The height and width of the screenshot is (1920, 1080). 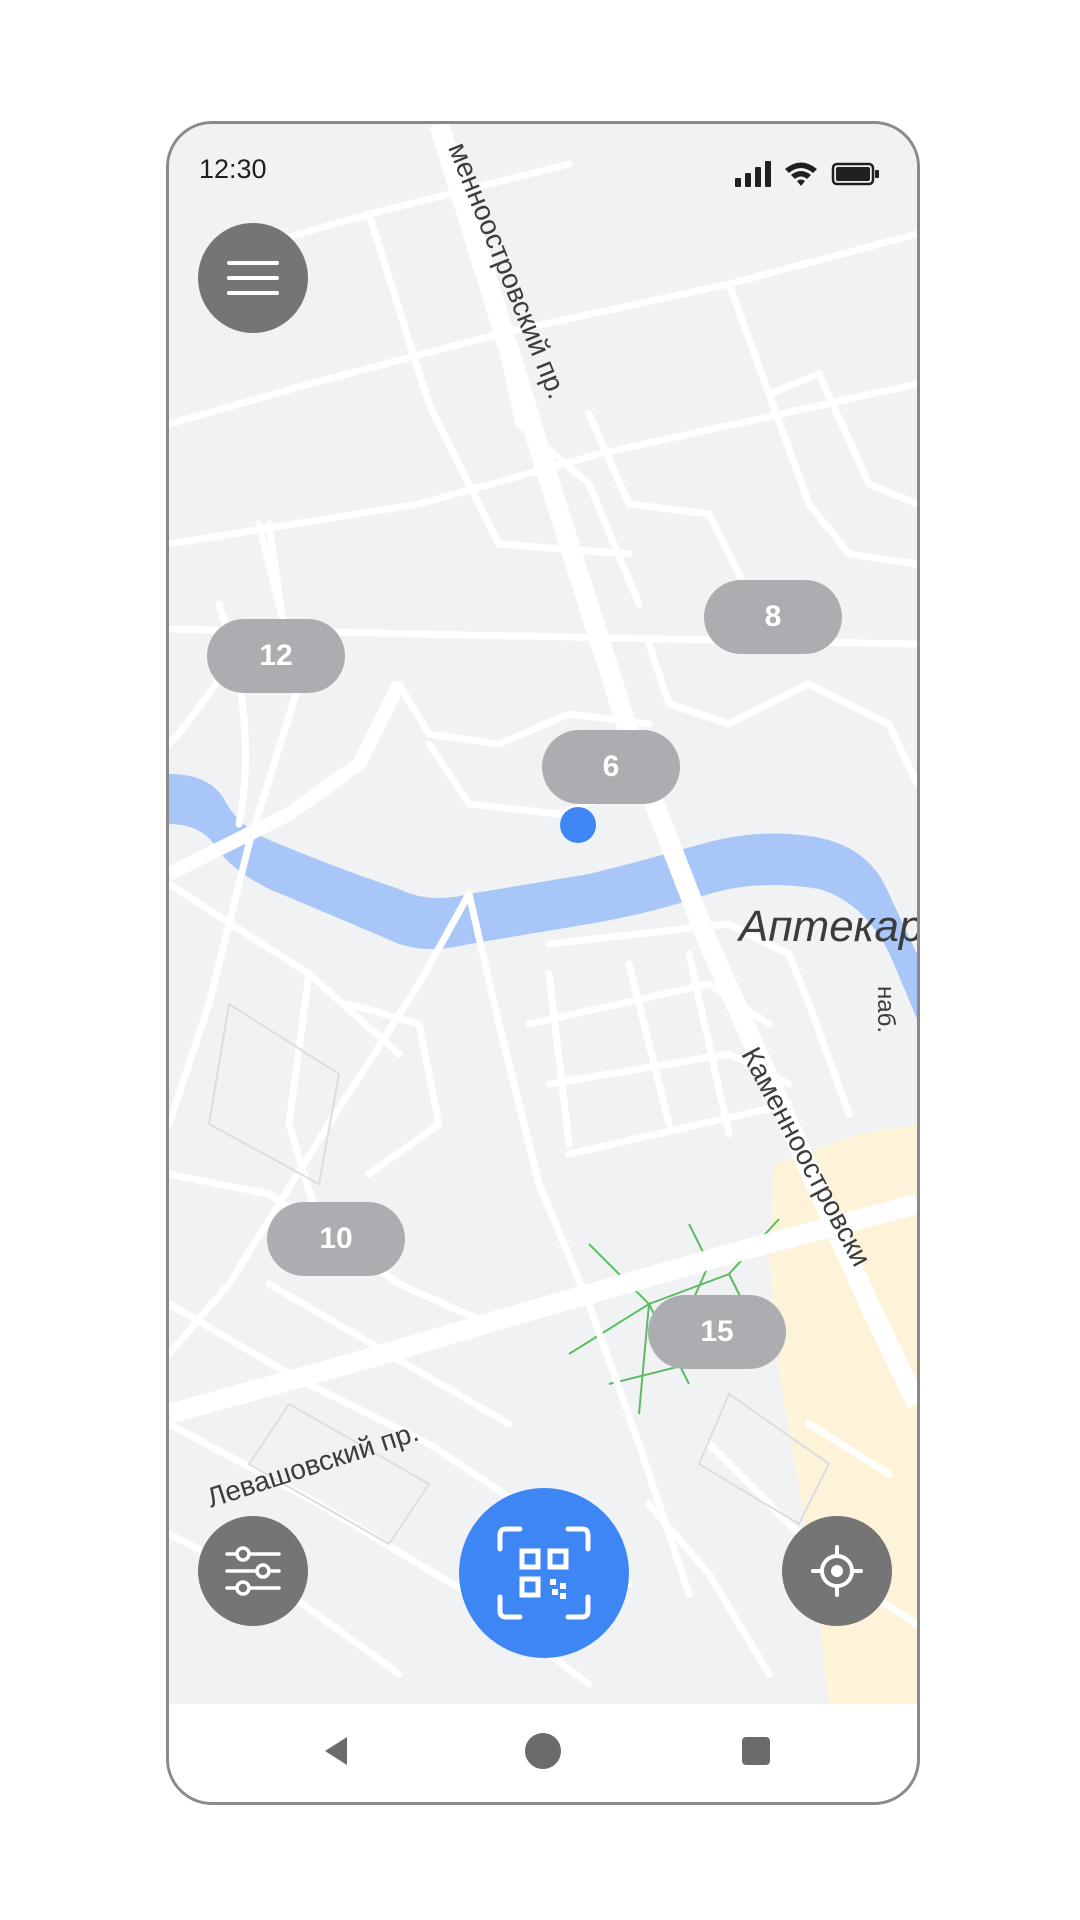 What do you see at coordinates (855, 174) in the screenshot?
I see `battery-icon` at bounding box center [855, 174].